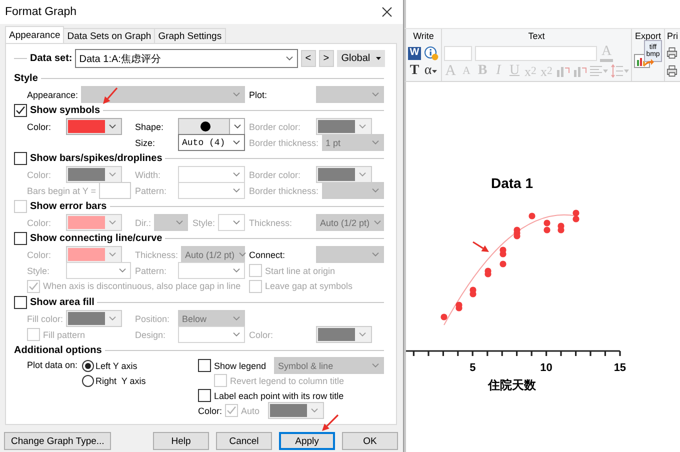 The width and height of the screenshot is (680, 452). What do you see at coordinates (156, 255) in the screenshot?
I see `field-label: Thickness:` at bounding box center [156, 255].